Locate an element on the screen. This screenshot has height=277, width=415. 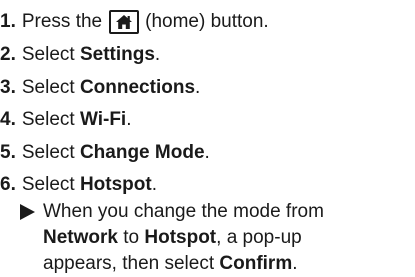
step-text: Press the is located at coordinates (62, 21).